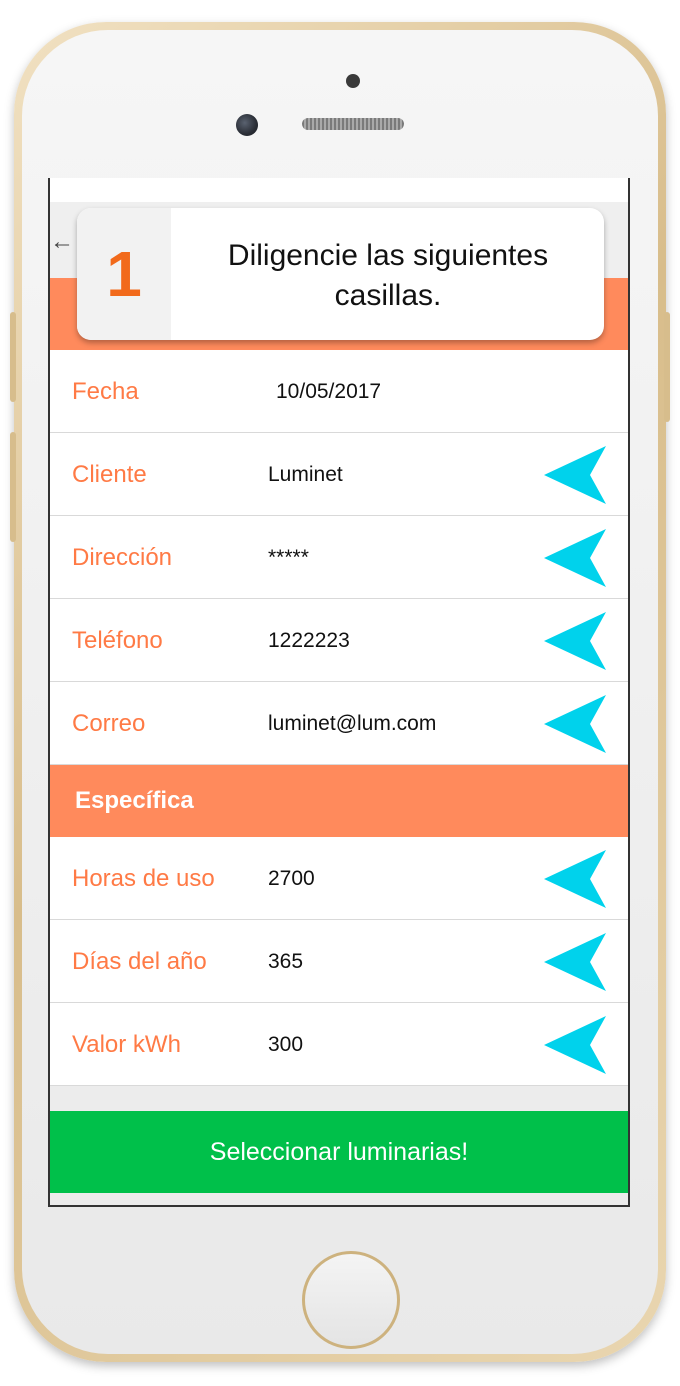 The height and width of the screenshot is (1386, 680). Describe the element at coordinates (122, 557) in the screenshot. I see `field-label: Dirección` at that location.